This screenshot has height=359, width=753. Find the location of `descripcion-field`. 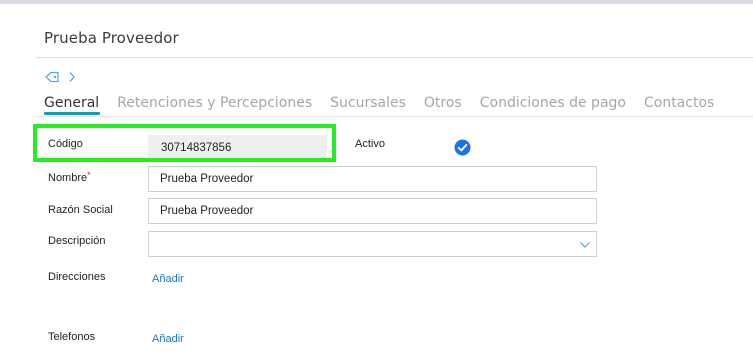

descripcion-field is located at coordinates (372, 244).